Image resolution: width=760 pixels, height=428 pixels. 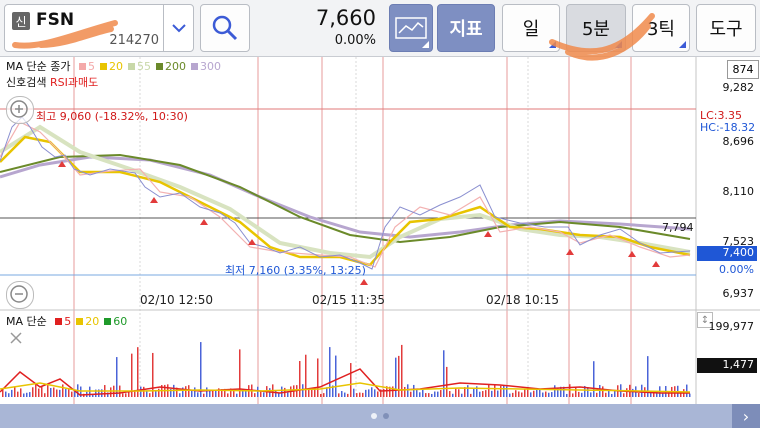 What do you see at coordinates (99, 28) in the screenshot?
I see `stock-selector: 신 FSN 214270` at bounding box center [99, 28].